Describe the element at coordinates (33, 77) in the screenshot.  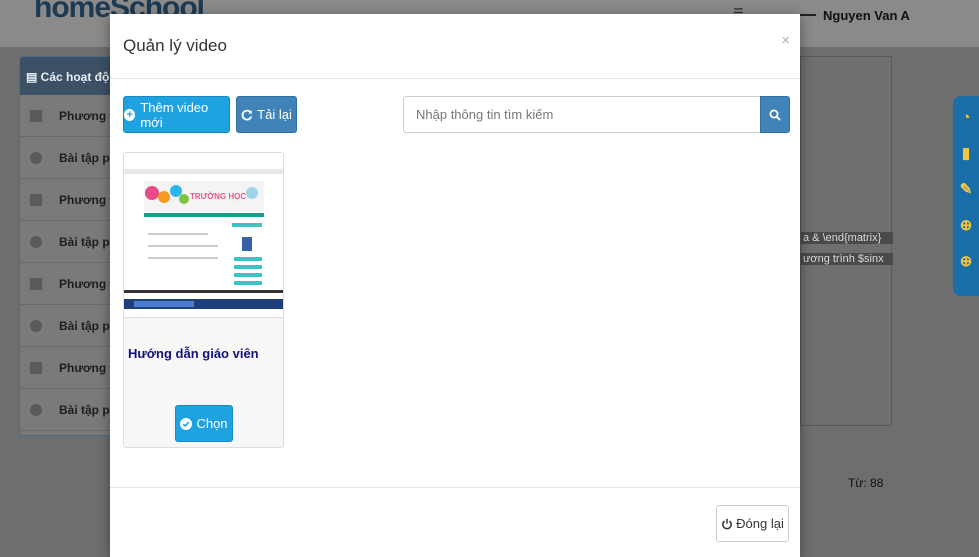
I see `list-icon: ▤` at that location.